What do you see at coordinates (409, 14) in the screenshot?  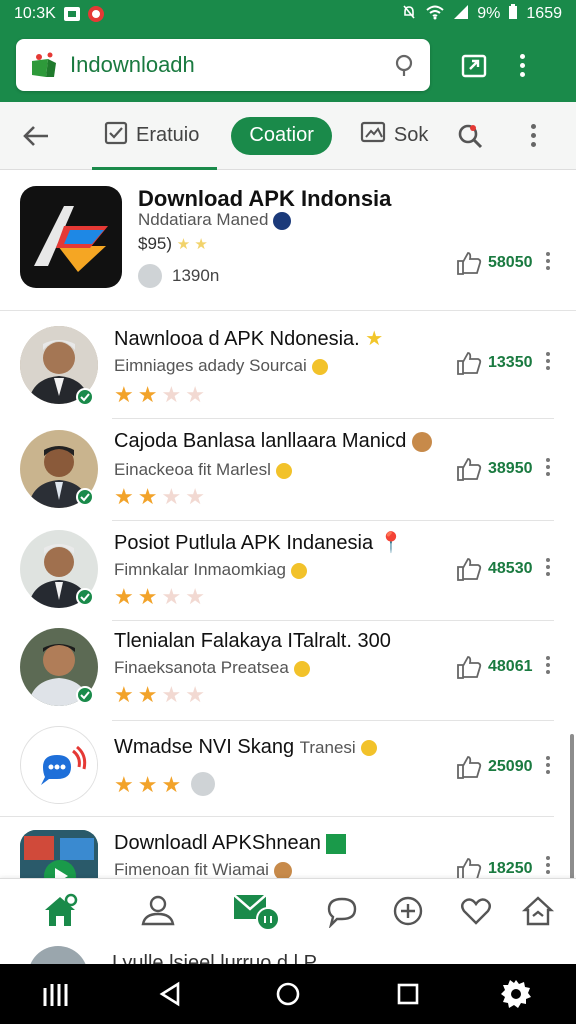 I see `mute-icon` at bounding box center [409, 14].